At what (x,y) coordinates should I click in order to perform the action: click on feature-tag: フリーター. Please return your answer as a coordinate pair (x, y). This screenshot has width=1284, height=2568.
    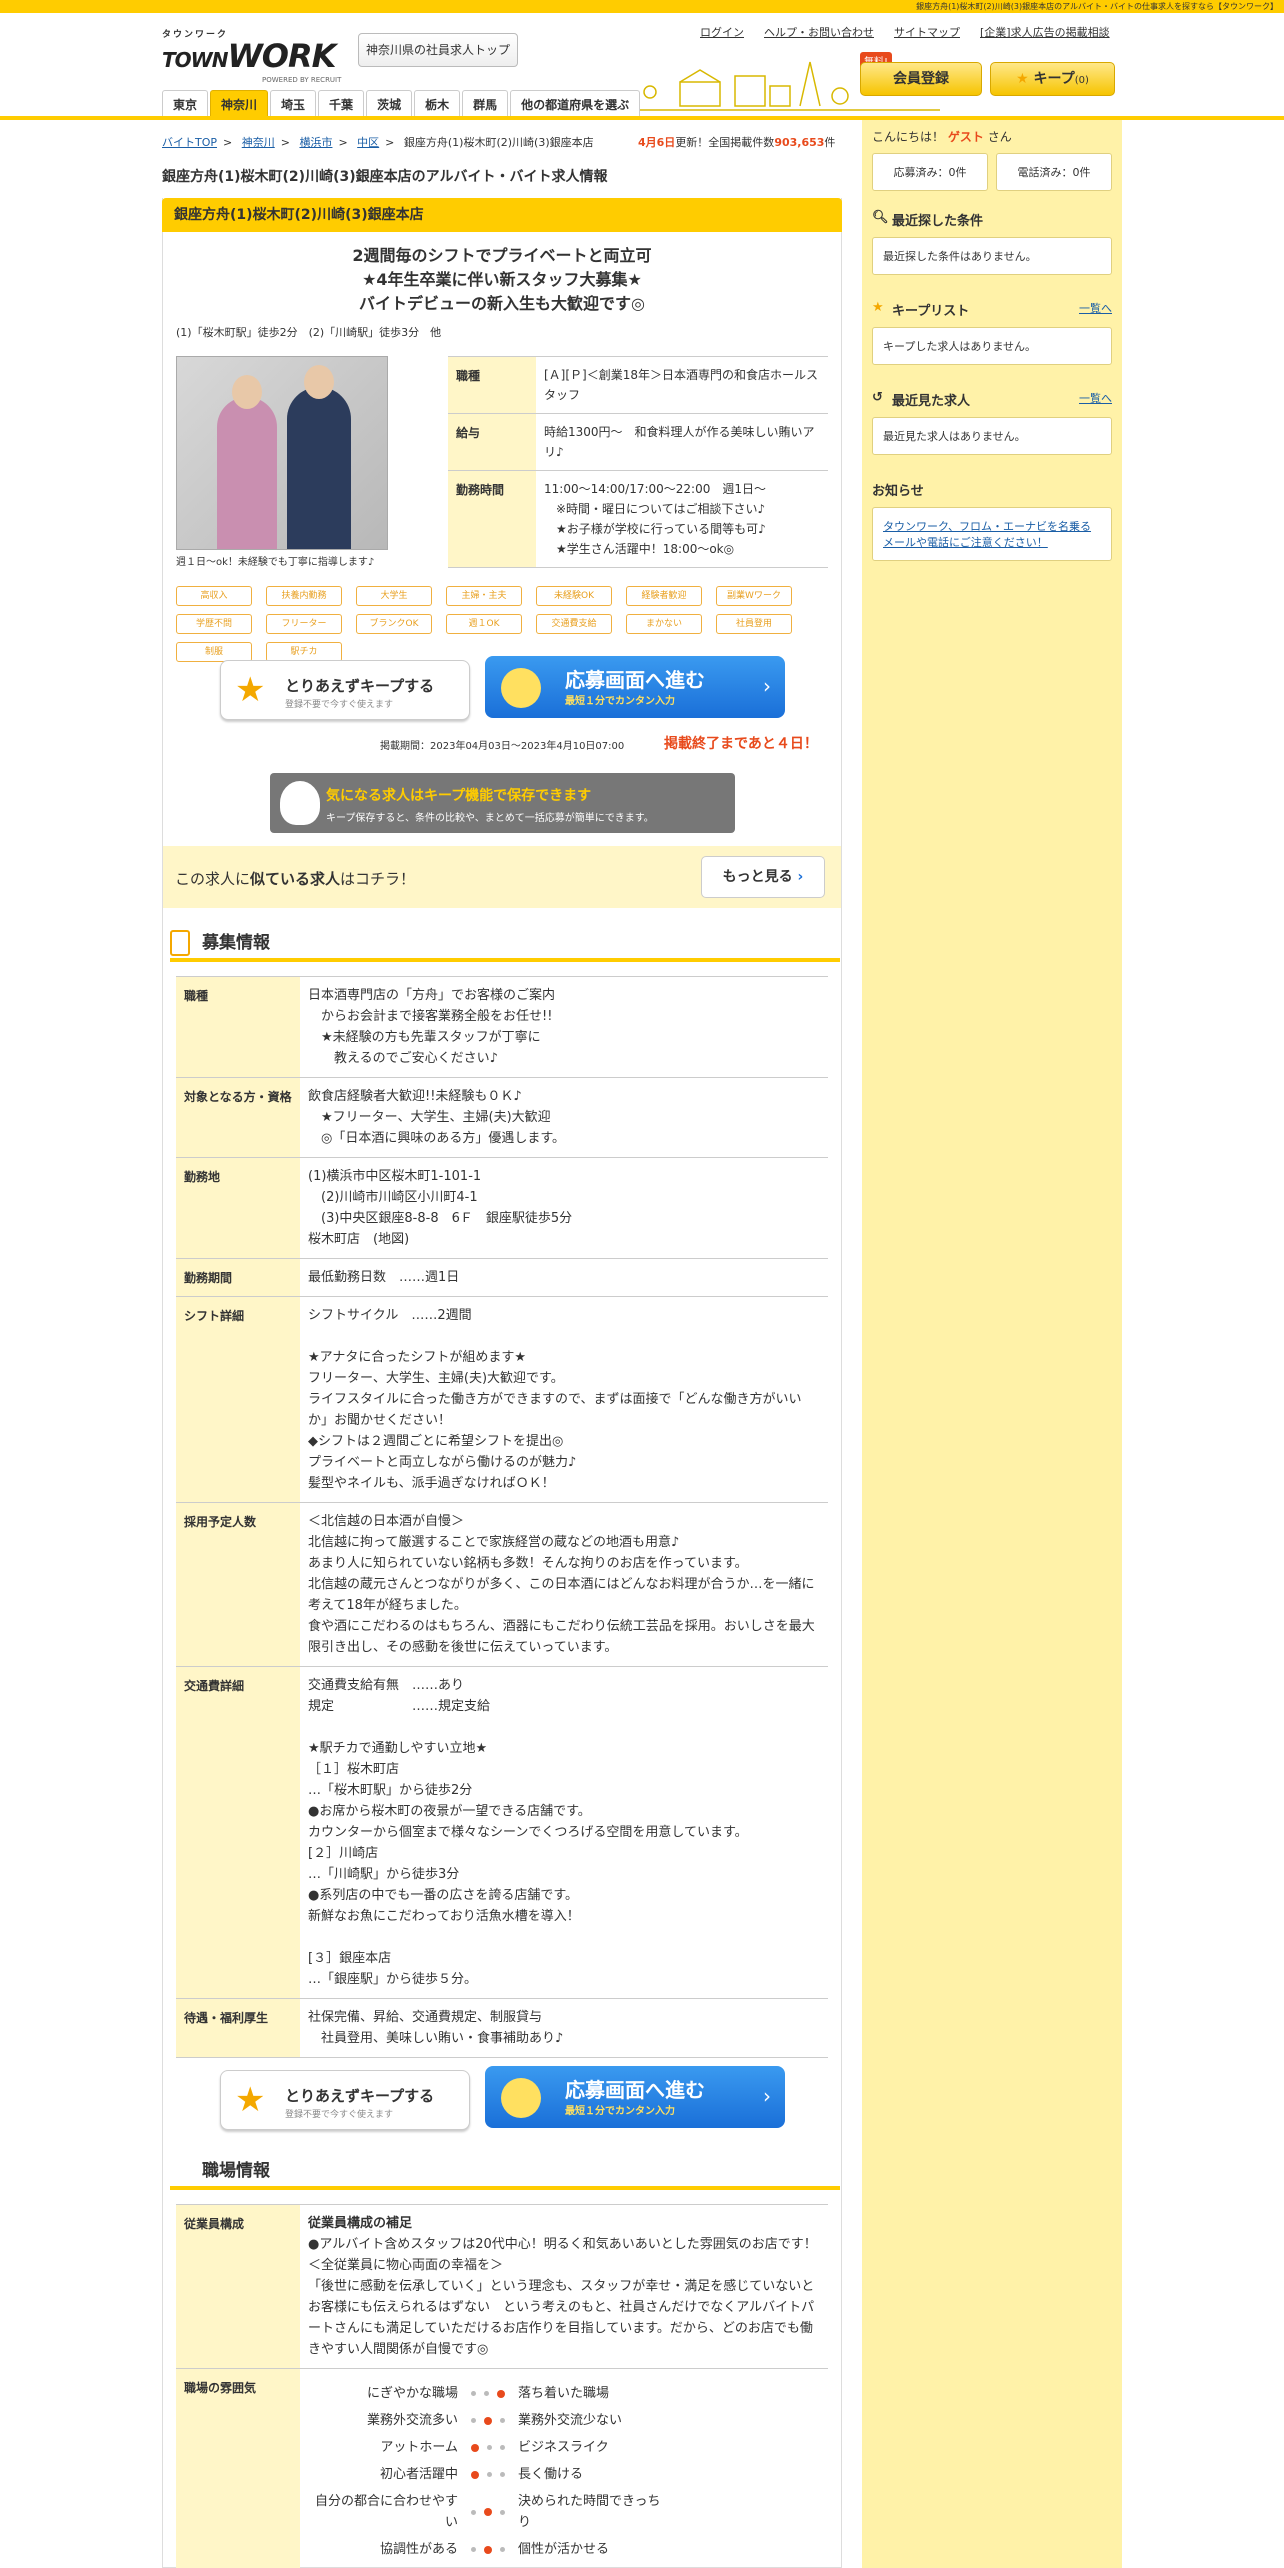
    Looking at the image, I should click on (304, 624).